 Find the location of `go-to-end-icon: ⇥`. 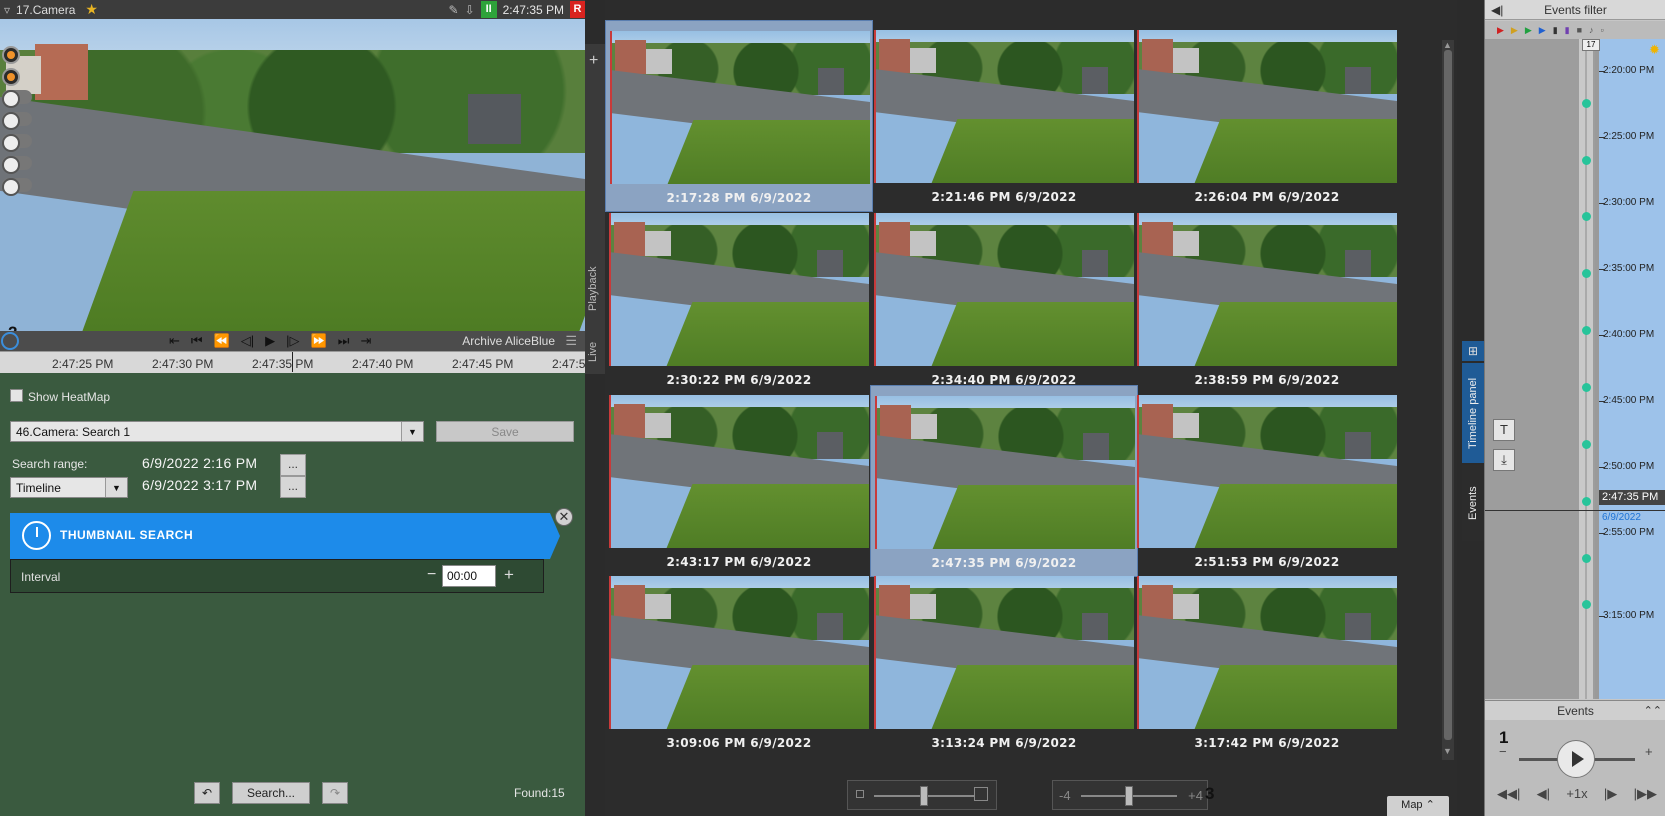

go-to-end-icon: ⇥ is located at coordinates (365, 341).